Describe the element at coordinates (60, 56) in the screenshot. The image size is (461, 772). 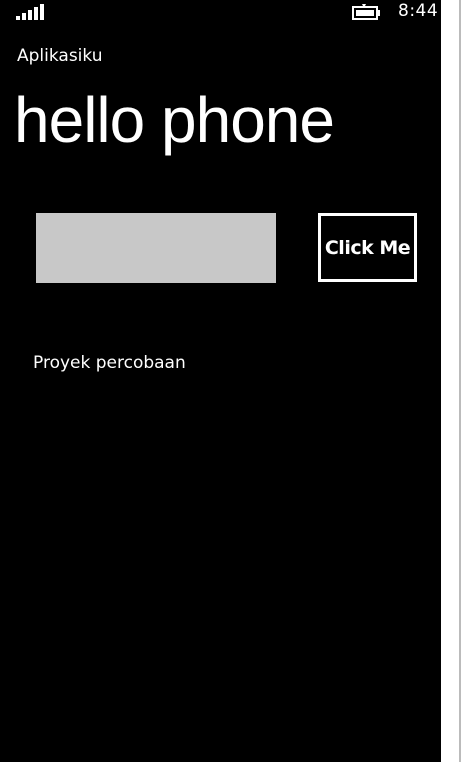
I see `app-title: Aplikasiku` at that location.